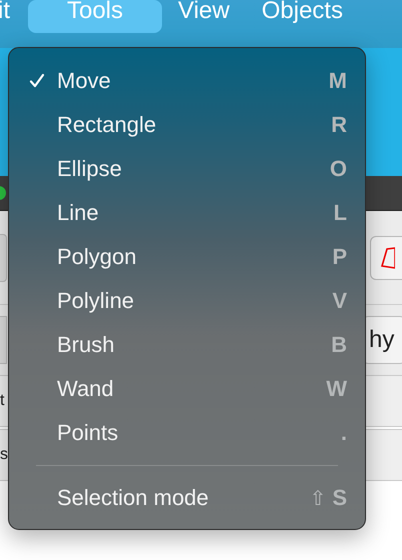 This screenshot has width=402, height=560. Describe the element at coordinates (86, 345) in the screenshot. I see `menu-item-label: Brush` at that location.